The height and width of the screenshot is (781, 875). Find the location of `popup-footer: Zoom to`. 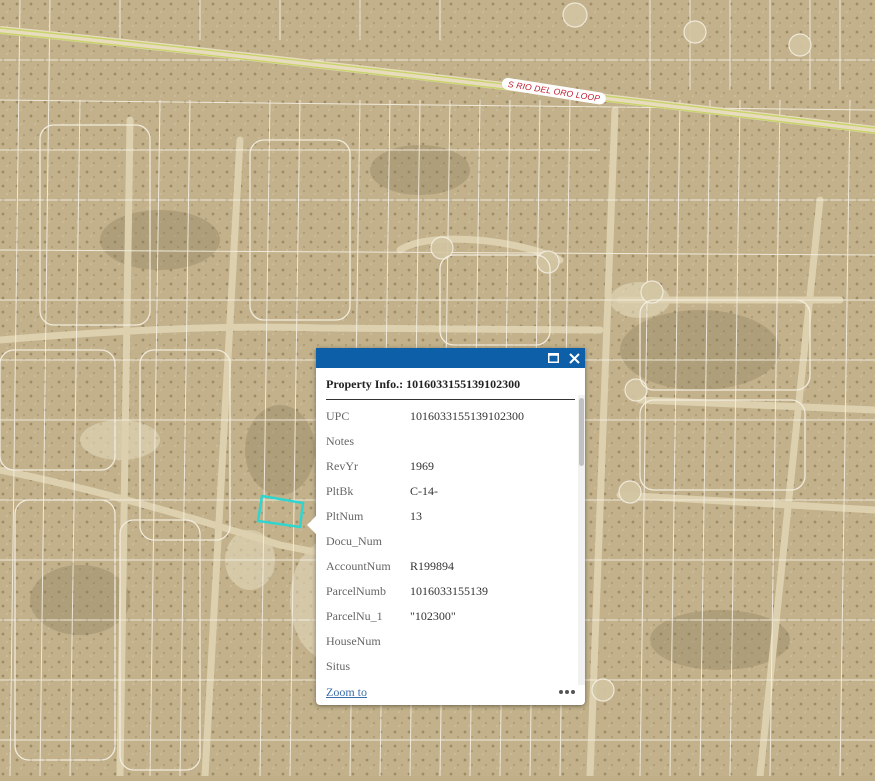

popup-footer: Zoom to is located at coordinates (450, 692).